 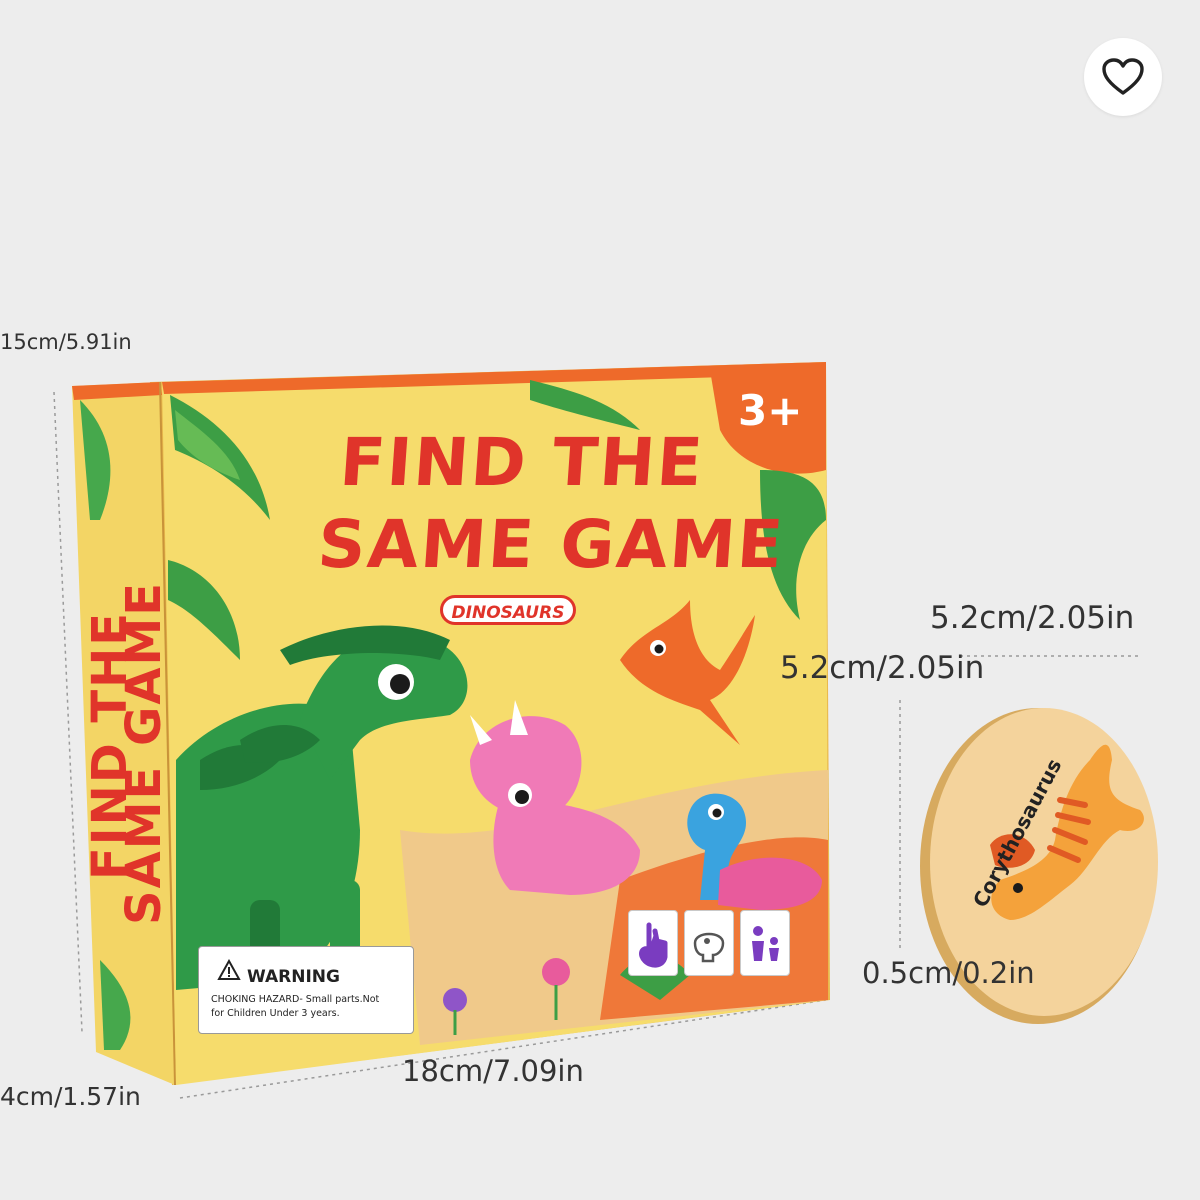 What do you see at coordinates (551, 544) in the screenshot?
I see `product-title-line2: SAME GAME` at bounding box center [551, 544].